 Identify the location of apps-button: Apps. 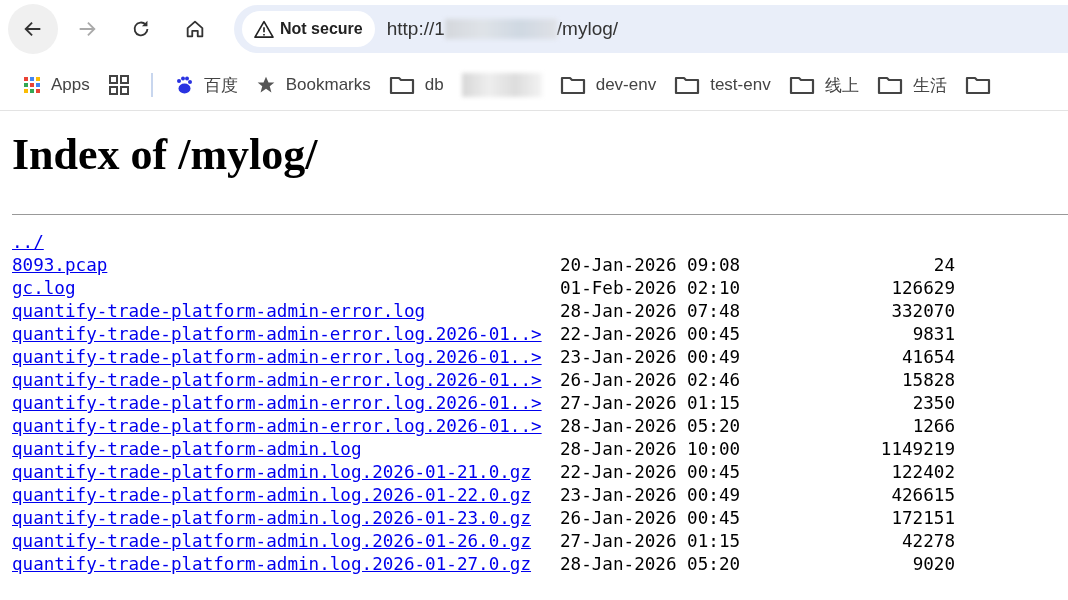
(56, 85).